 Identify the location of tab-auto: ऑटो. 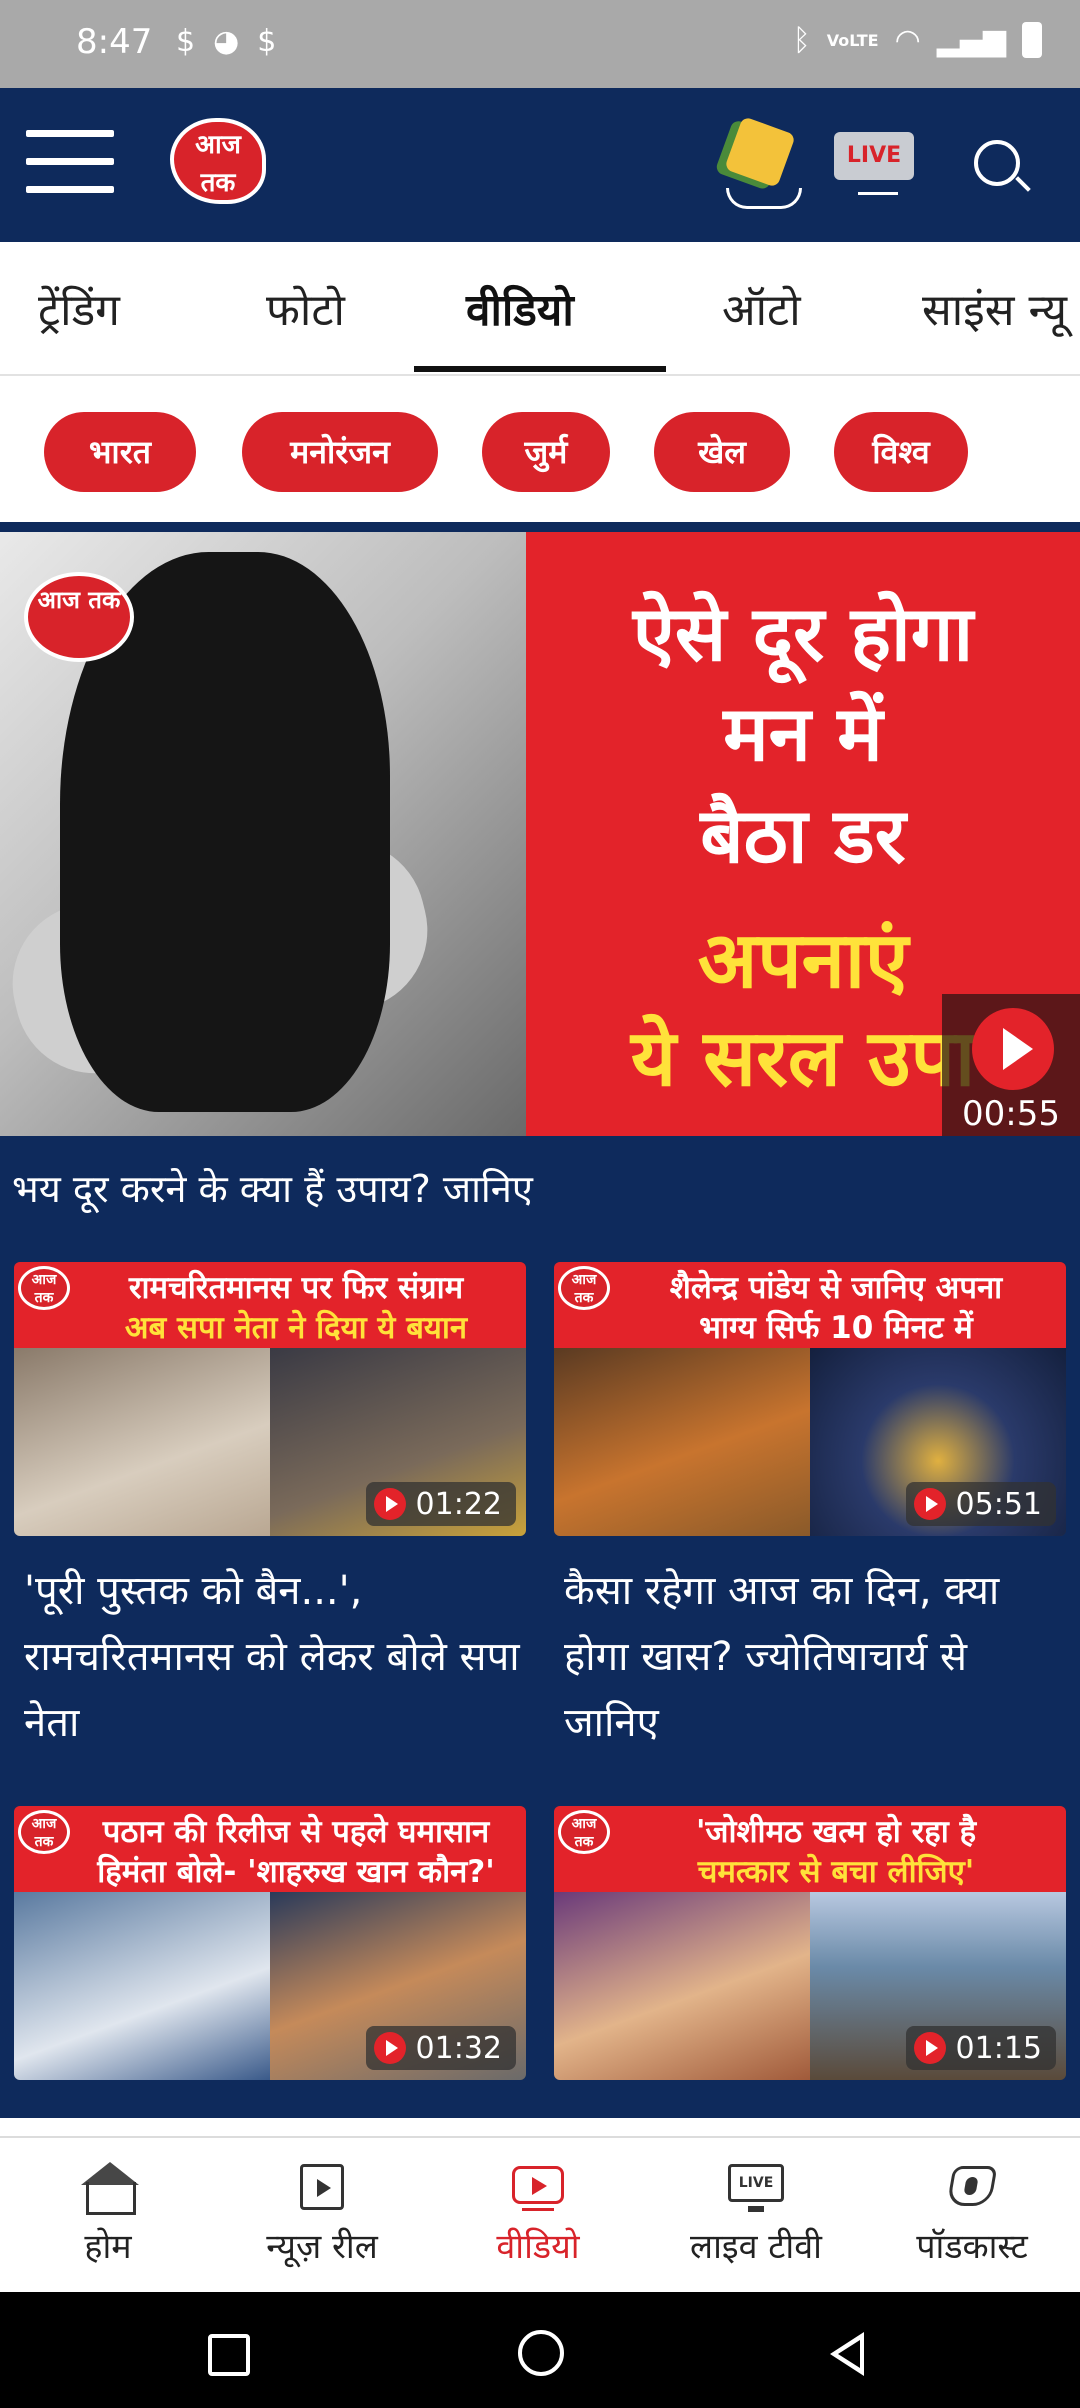
(761, 308).